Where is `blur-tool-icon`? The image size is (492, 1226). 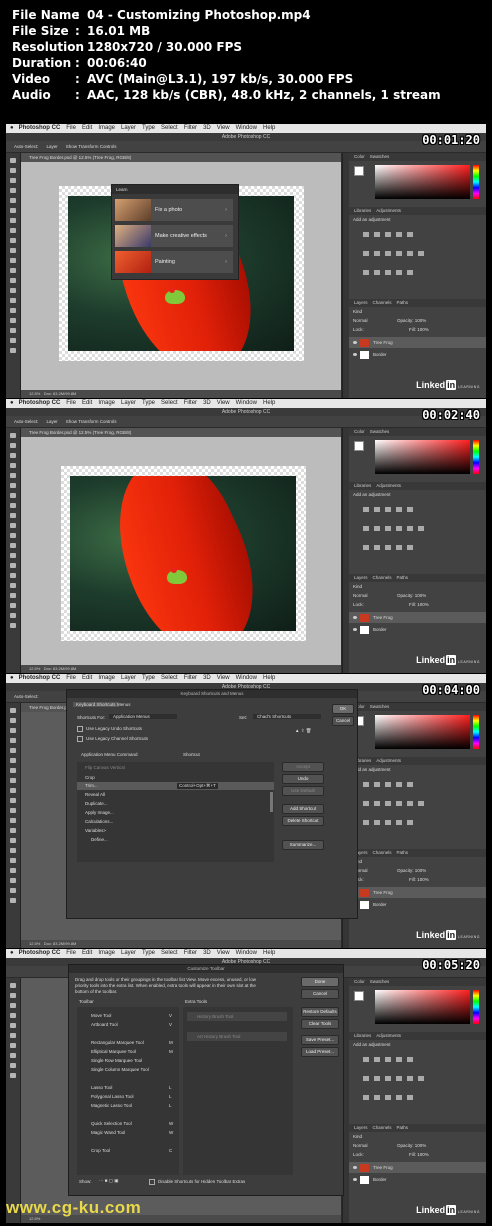
blur-tool-icon is located at coordinates (13, 830).